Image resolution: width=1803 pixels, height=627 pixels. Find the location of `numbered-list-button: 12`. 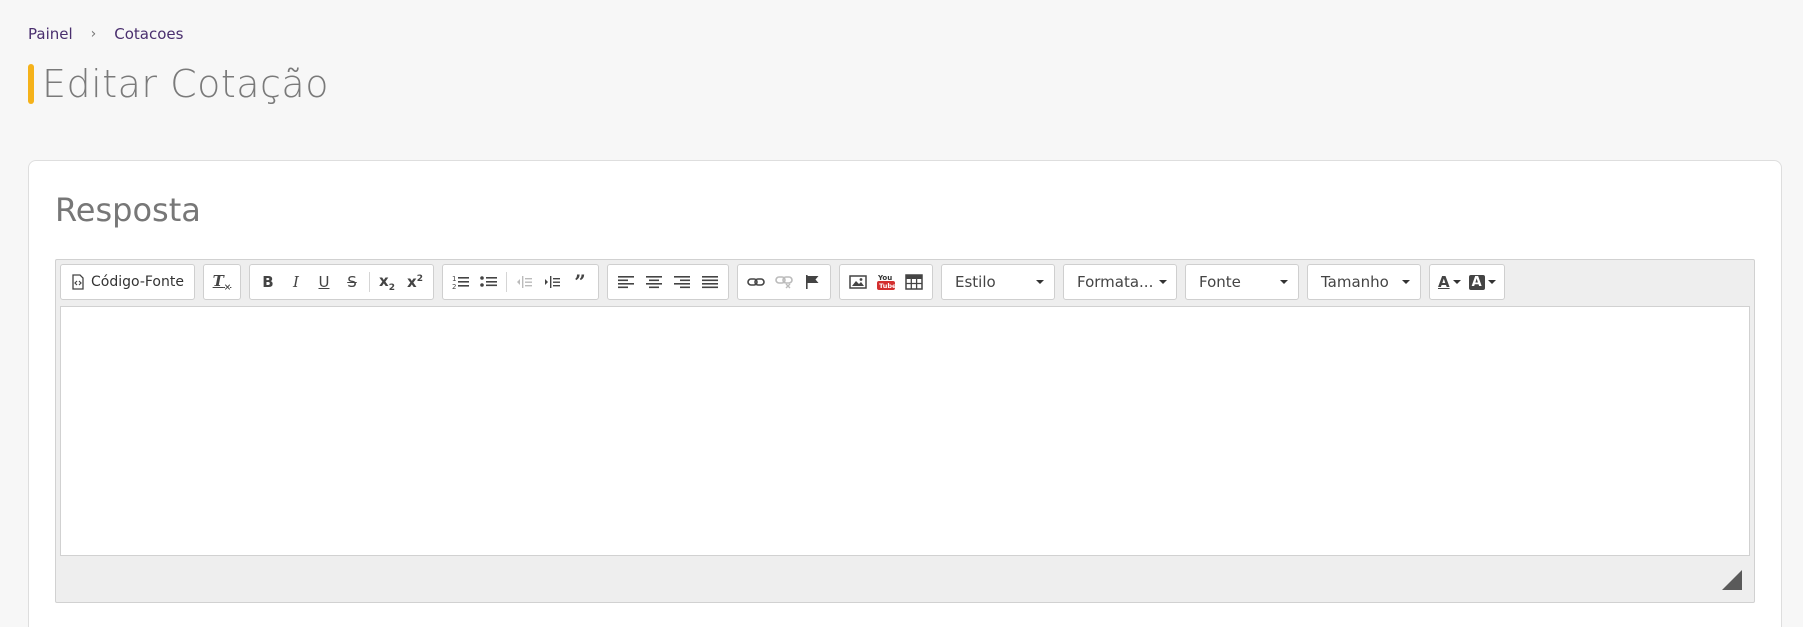

numbered-list-button: 12 is located at coordinates (461, 282).